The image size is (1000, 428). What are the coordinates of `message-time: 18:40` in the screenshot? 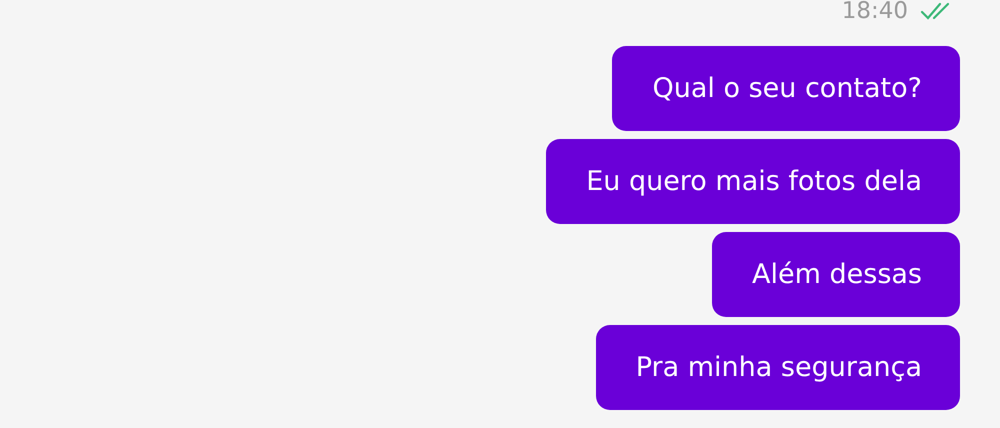 It's located at (875, 11).